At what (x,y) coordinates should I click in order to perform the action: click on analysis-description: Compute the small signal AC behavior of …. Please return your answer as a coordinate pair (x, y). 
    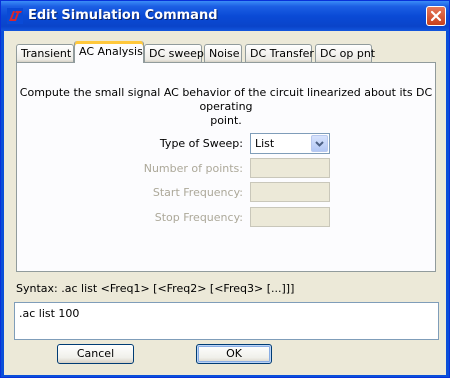
    Looking at the image, I should click on (226, 107).